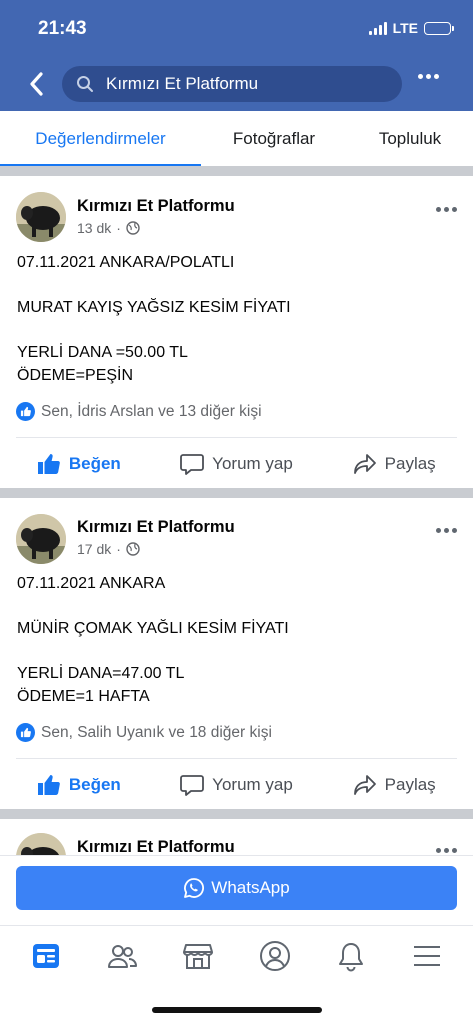  Describe the element at coordinates (236, 955) in the screenshot. I see `bottom-nav` at that location.